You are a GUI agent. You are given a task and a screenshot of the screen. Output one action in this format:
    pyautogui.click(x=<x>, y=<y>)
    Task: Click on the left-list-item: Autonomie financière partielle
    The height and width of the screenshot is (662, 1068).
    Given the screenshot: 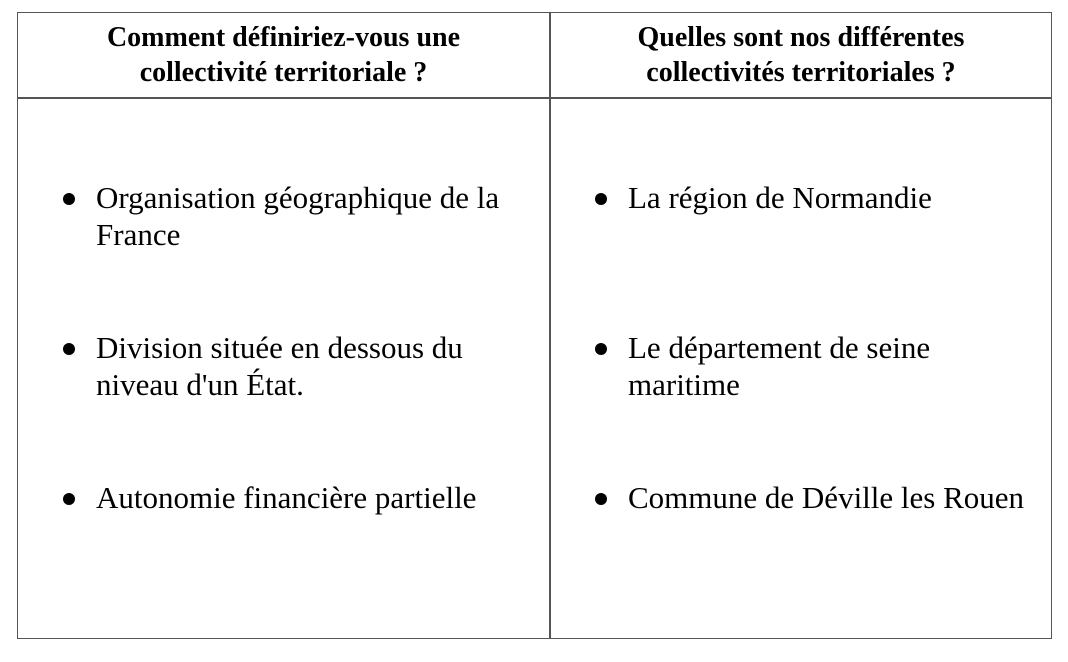 What is the action you would take?
    pyautogui.click(x=268, y=497)
    